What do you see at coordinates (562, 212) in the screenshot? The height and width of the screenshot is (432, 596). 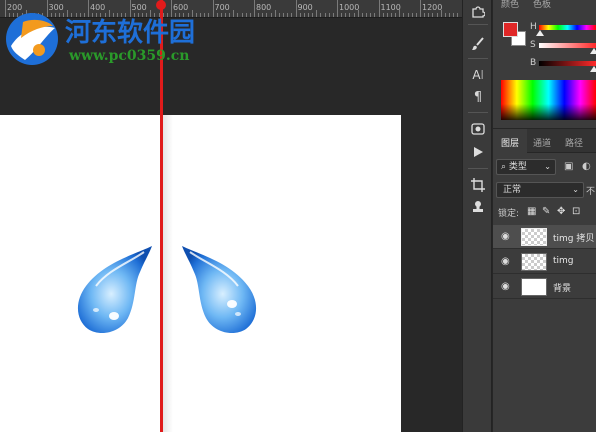 I see `lock-position-icon: ✥` at bounding box center [562, 212].